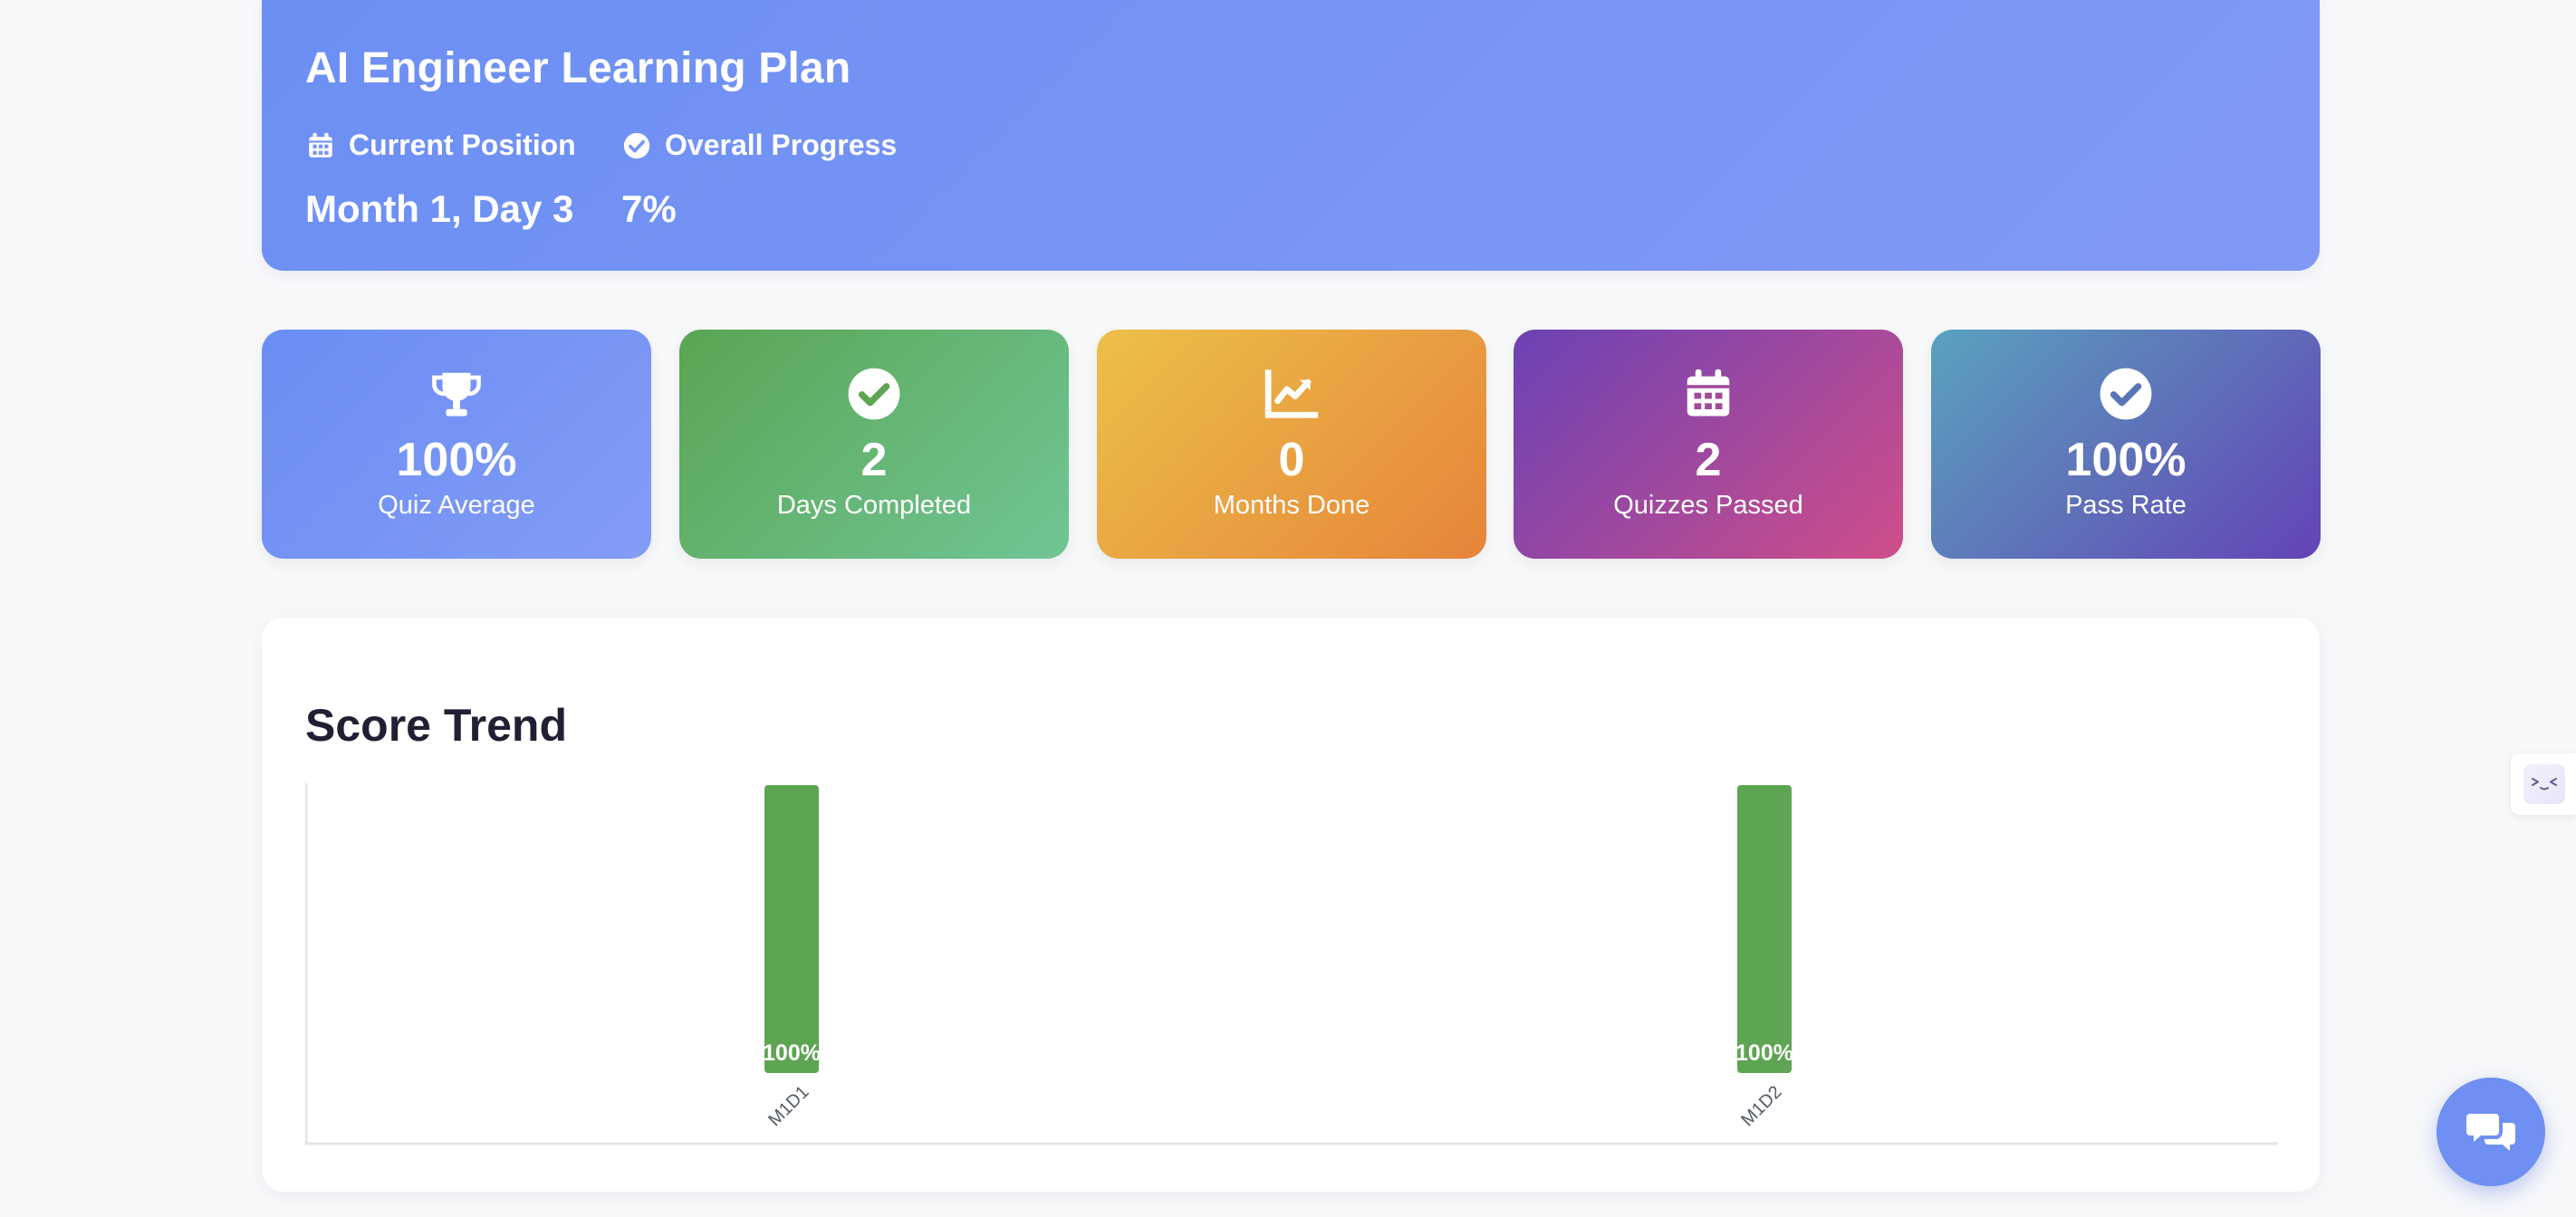  I want to click on trophy-icon, so click(456, 394).